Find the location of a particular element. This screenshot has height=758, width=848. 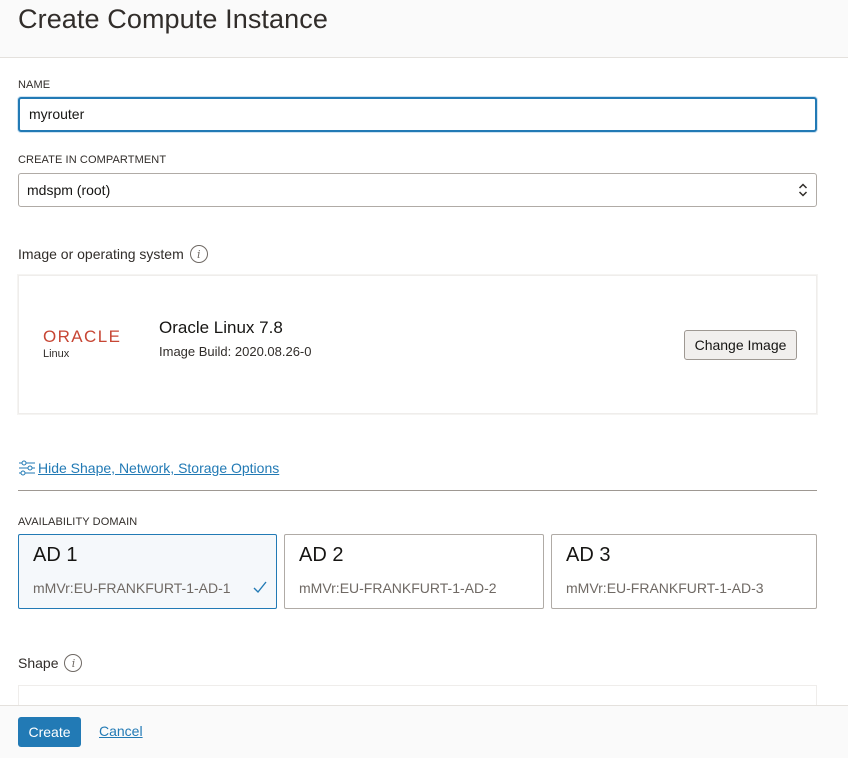

shape-section-label: Shape is located at coordinates (38, 663).